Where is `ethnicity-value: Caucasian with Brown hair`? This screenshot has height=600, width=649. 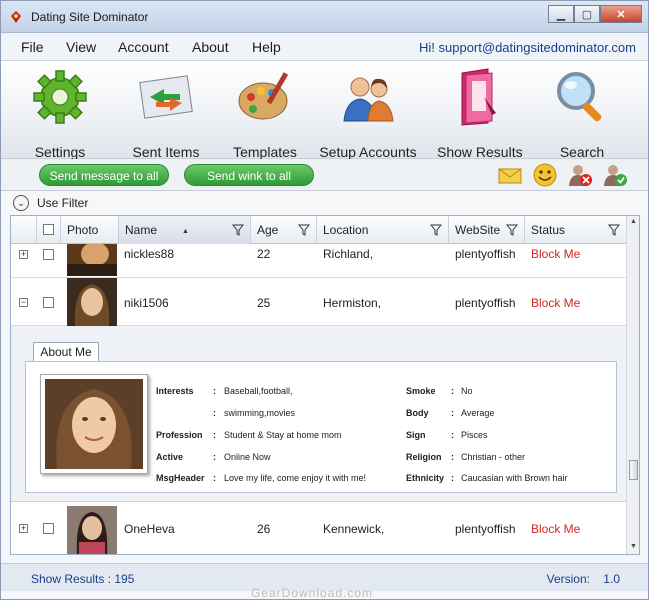
ethnicity-value: Caucasian with Brown hair is located at coordinates (514, 478).